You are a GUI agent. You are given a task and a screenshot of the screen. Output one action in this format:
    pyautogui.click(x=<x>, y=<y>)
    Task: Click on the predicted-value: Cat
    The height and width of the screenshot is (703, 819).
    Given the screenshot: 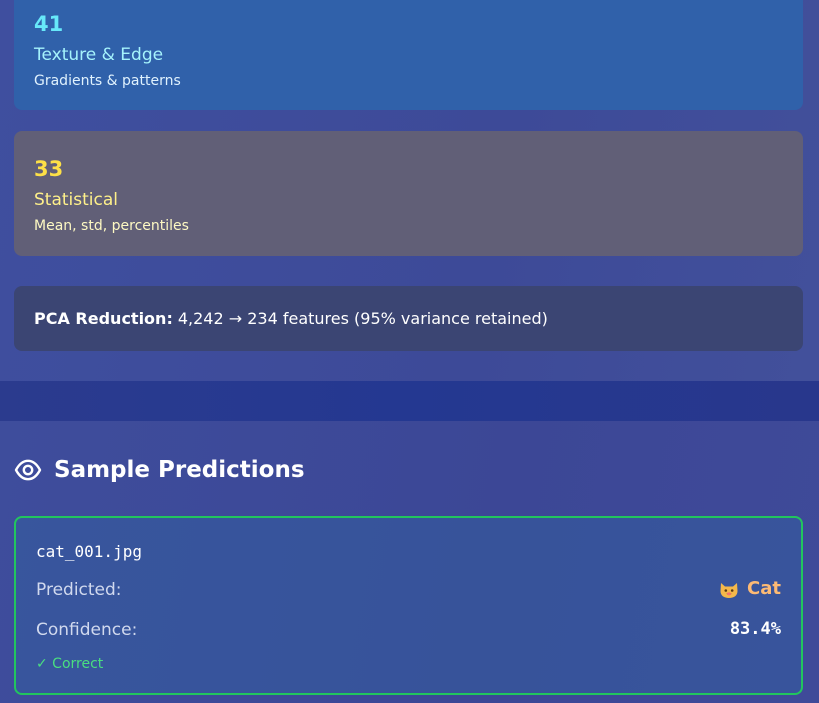 What is the action you would take?
    pyautogui.click(x=750, y=588)
    